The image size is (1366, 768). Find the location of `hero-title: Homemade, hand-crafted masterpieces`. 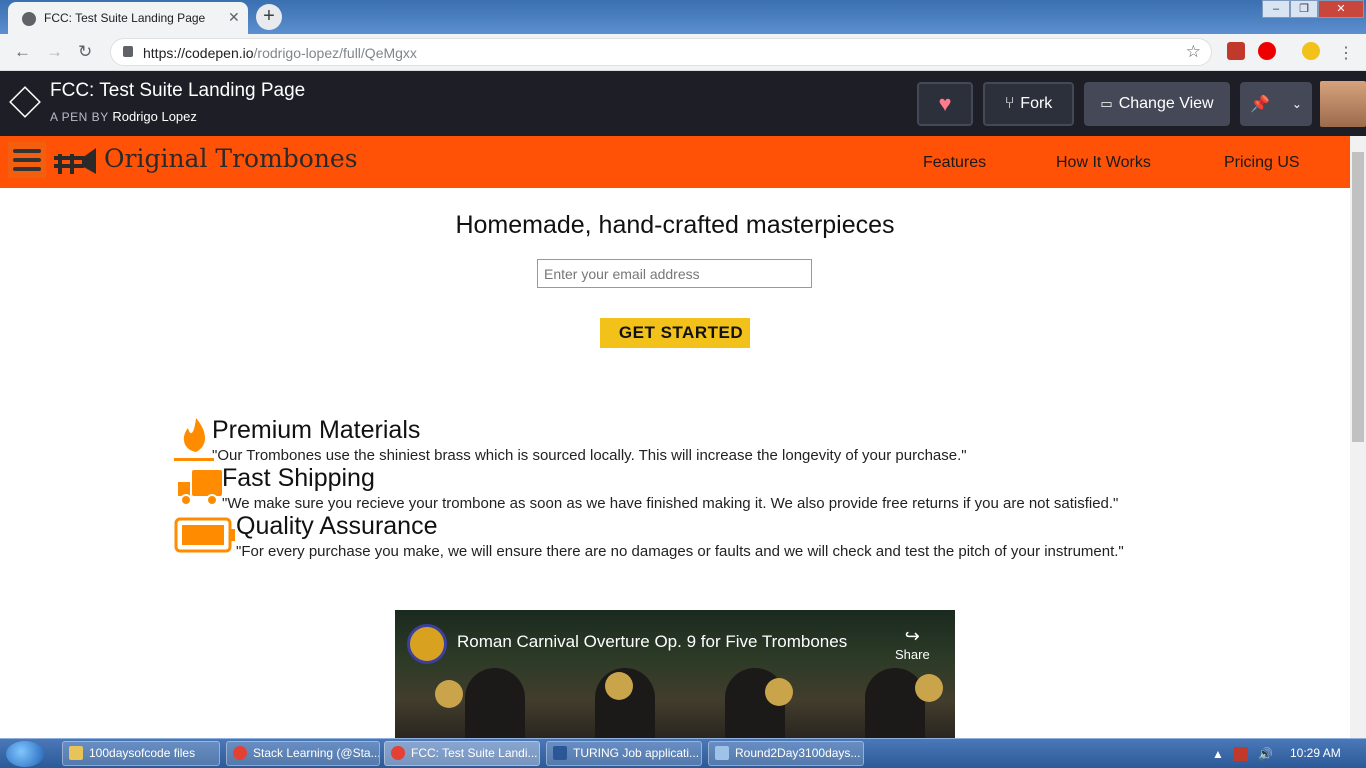

hero-title: Homemade, hand-crafted masterpieces is located at coordinates (675, 225).